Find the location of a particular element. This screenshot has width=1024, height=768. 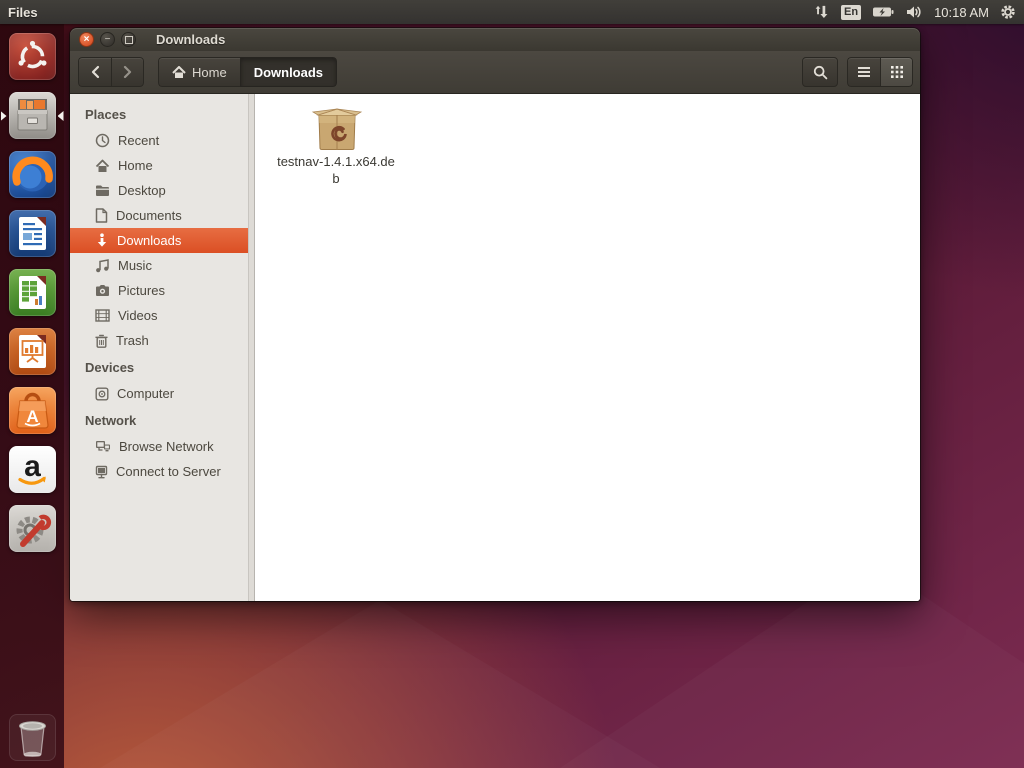

breadcrumb-downloads: Downloads is located at coordinates (288, 72).